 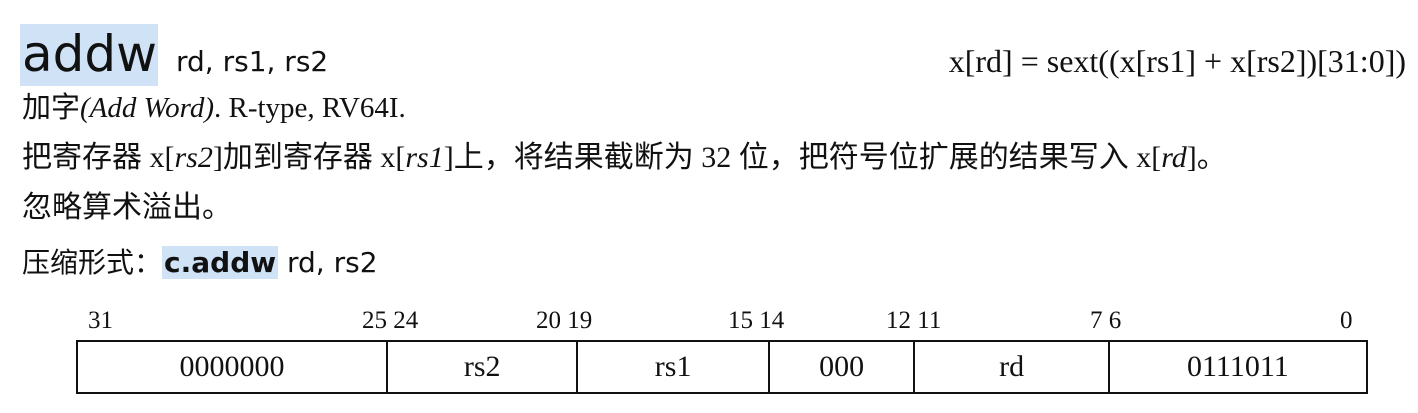 What do you see at coordinates (802, 157) in the screenshot?
I see `desc-text: ]上，将结果截断为 32 位，把符号位扩展的结果写入 x[` at bounding box center [802, 157].